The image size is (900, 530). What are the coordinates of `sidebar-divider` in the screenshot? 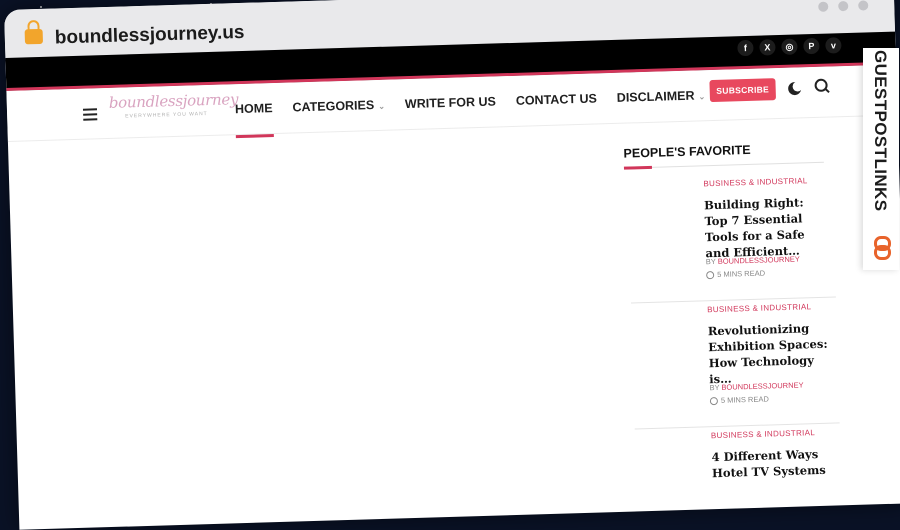 It's located at (723, 165).